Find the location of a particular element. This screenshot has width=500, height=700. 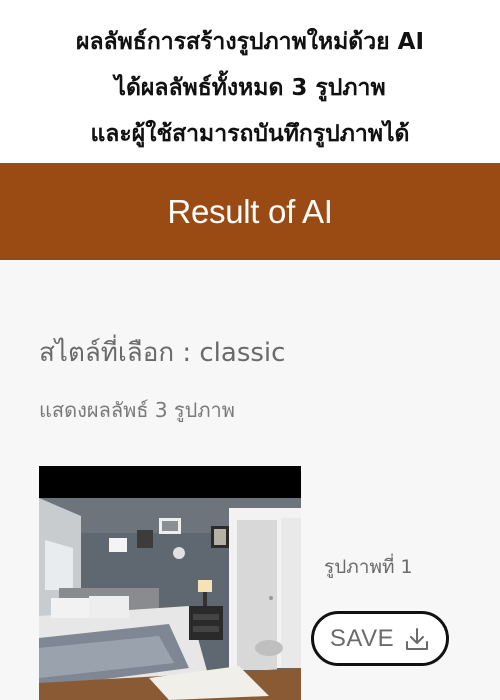

caption-line-1: ผลลัพธ์การสร้างรูปภาพใหม่ด้วย AI is located at coordinates (250, 42).